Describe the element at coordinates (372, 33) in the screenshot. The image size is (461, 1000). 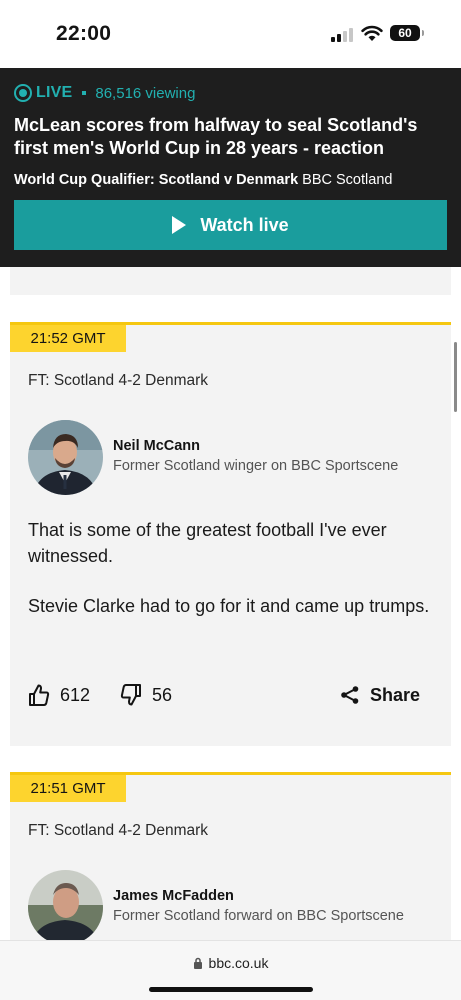
I see `wifi-icon` at that location.